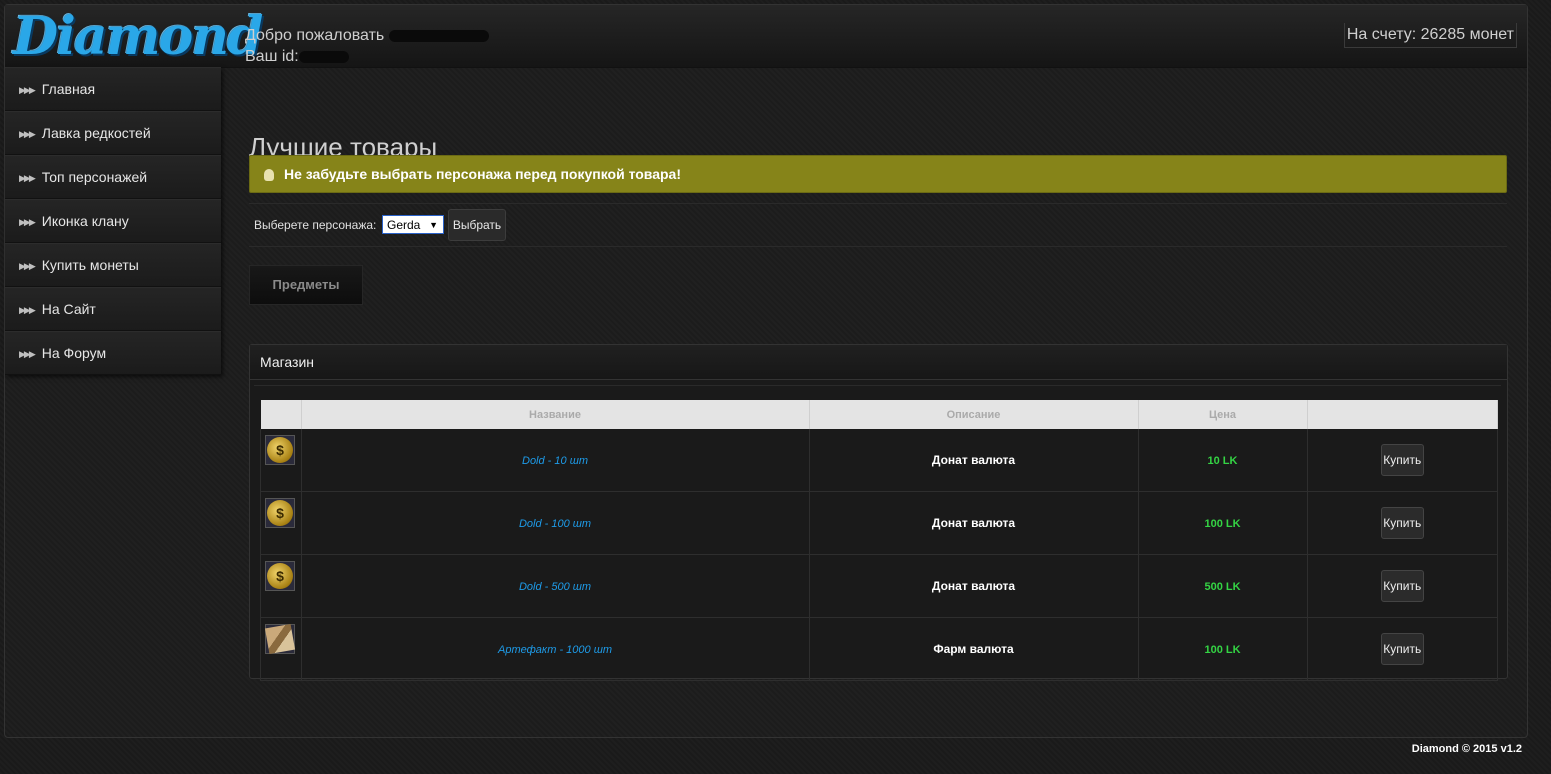 The height and width of the screenshot is (774, 1551). I want to click on welcome-block: Добро пожаловать Ваш id:, so click(367, 46).